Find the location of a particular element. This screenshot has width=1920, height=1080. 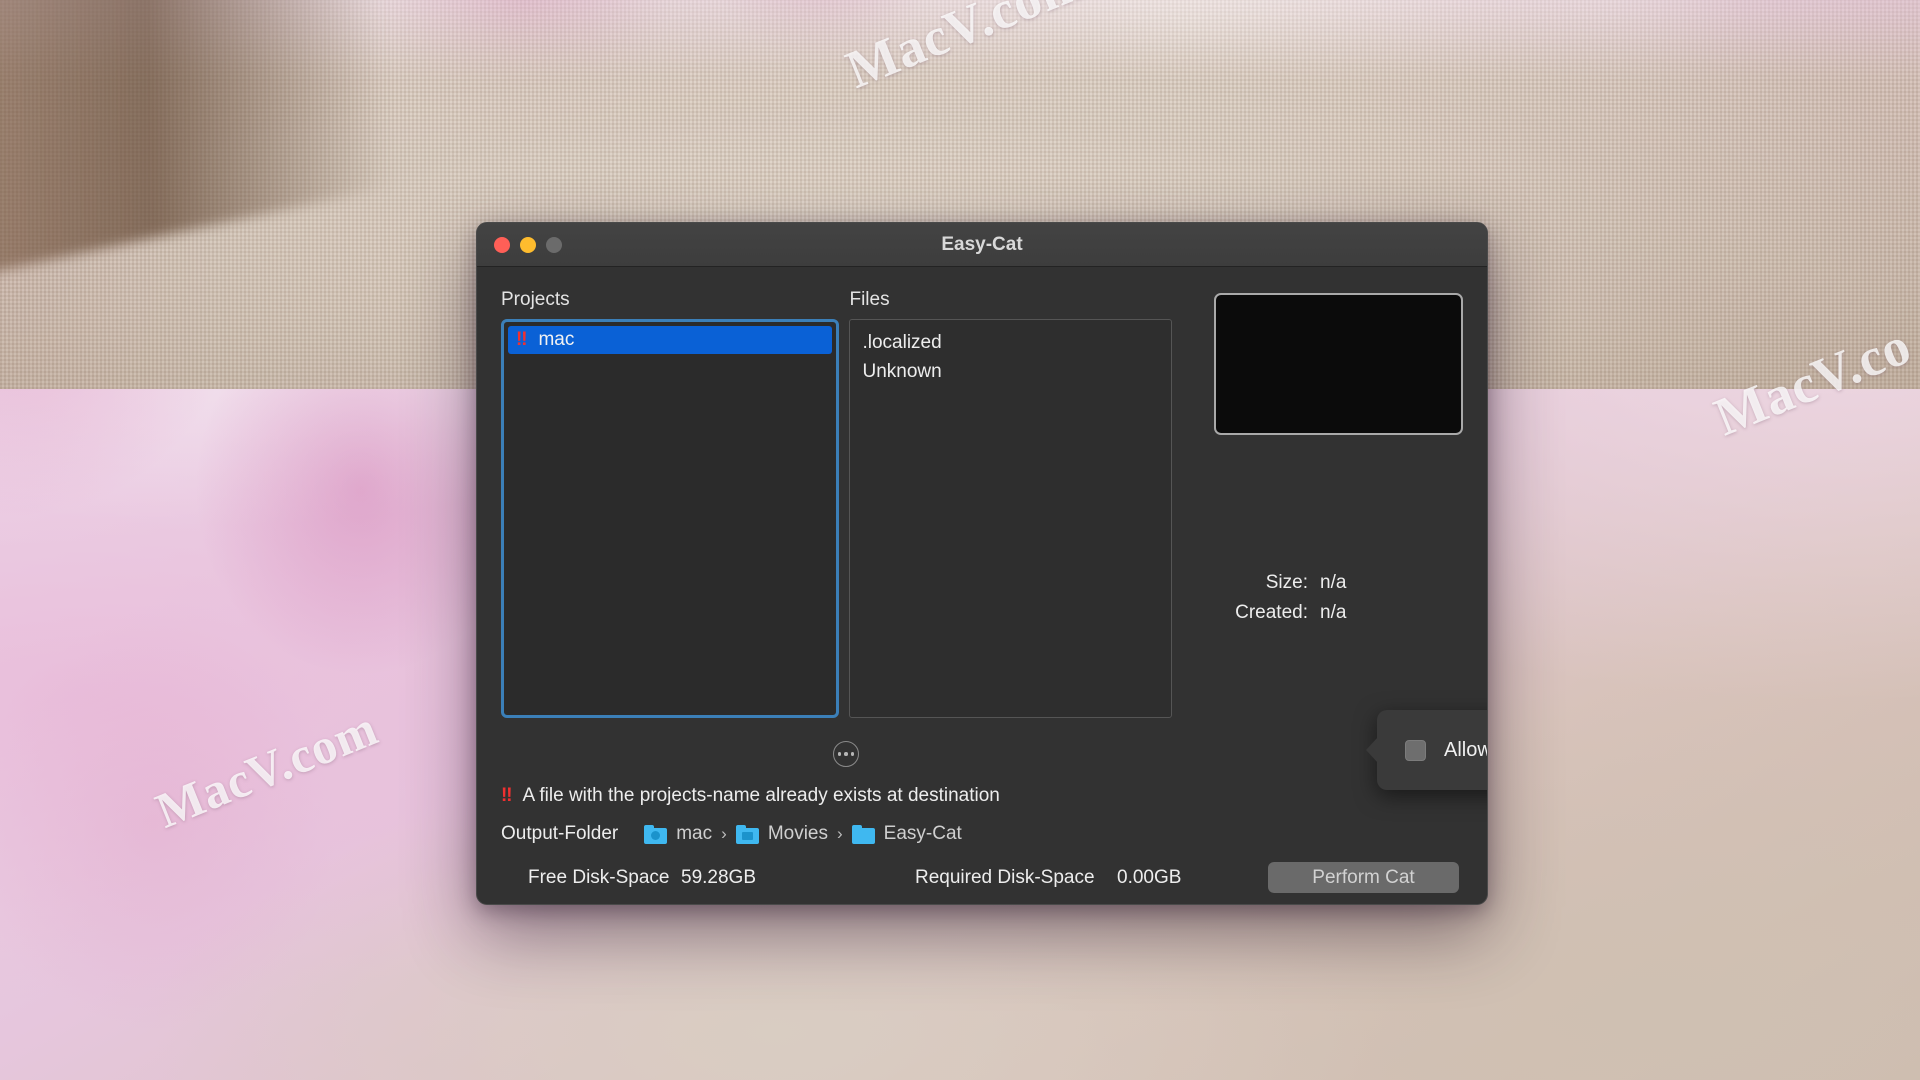

breadcrumb-label: Easy-Cat is located at coordinates (922, 833).